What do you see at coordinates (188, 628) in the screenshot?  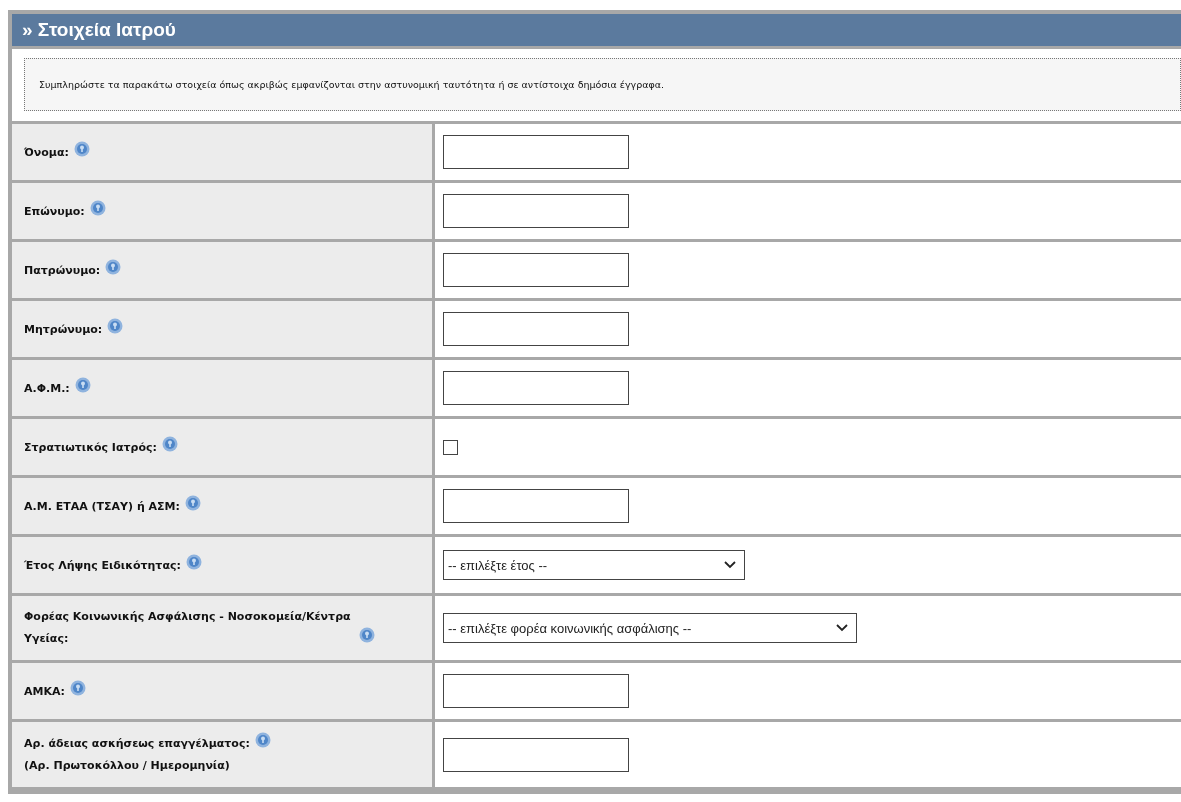 I see `field-label: Φορέας Κοινωνικής Ασφάλισης - Νοσοκομεία/Κέντρα Υγείας:` at bounding box center [188, 628].